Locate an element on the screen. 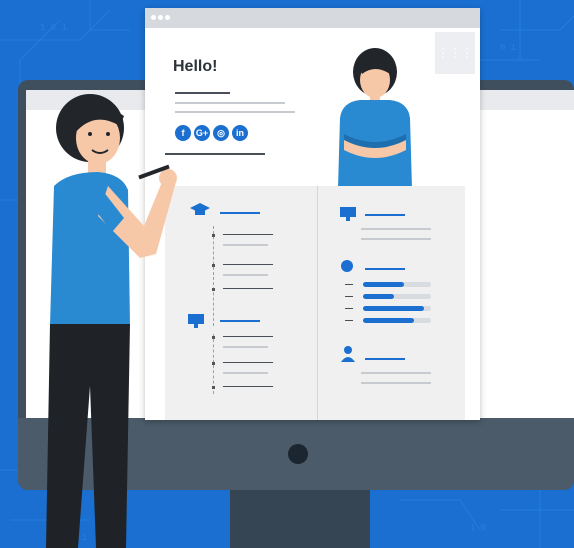  graduation-cap-icon is located at coordinates (200, 209).